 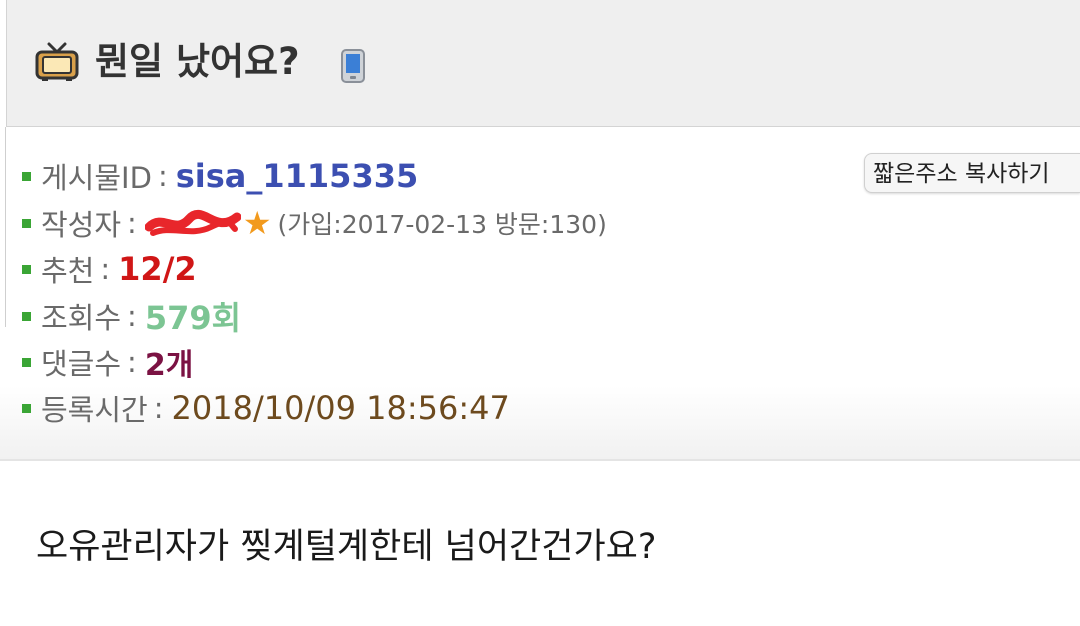 What do you see at coordinates (169, 365) in the screenshot?
I see `comments-value: 2개` at bounding box center [169, 365].